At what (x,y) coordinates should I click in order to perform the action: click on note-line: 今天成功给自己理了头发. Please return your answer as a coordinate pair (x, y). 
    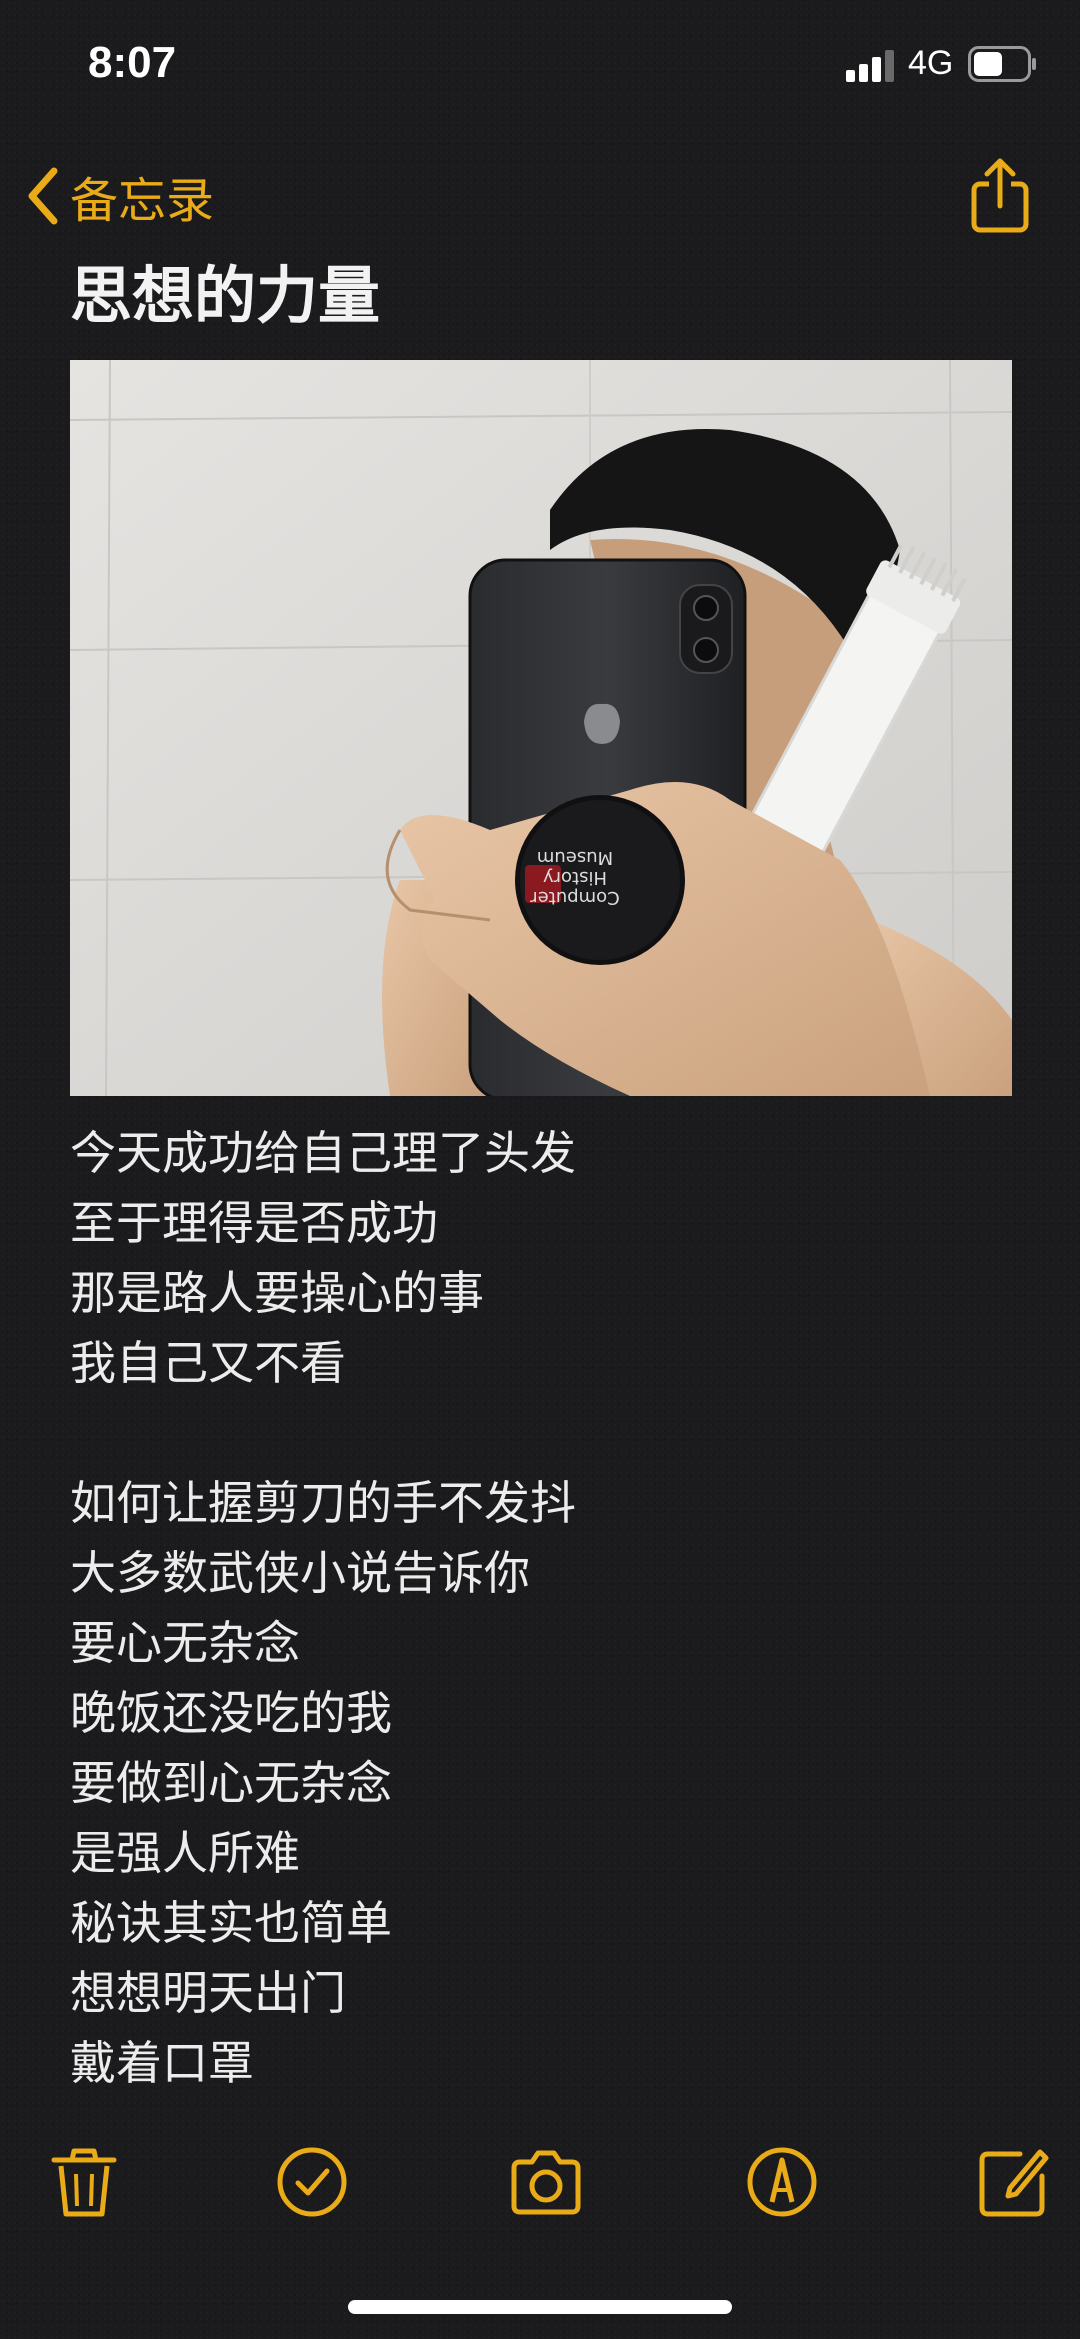
    Looking at the image, I should click on (323, 1153).